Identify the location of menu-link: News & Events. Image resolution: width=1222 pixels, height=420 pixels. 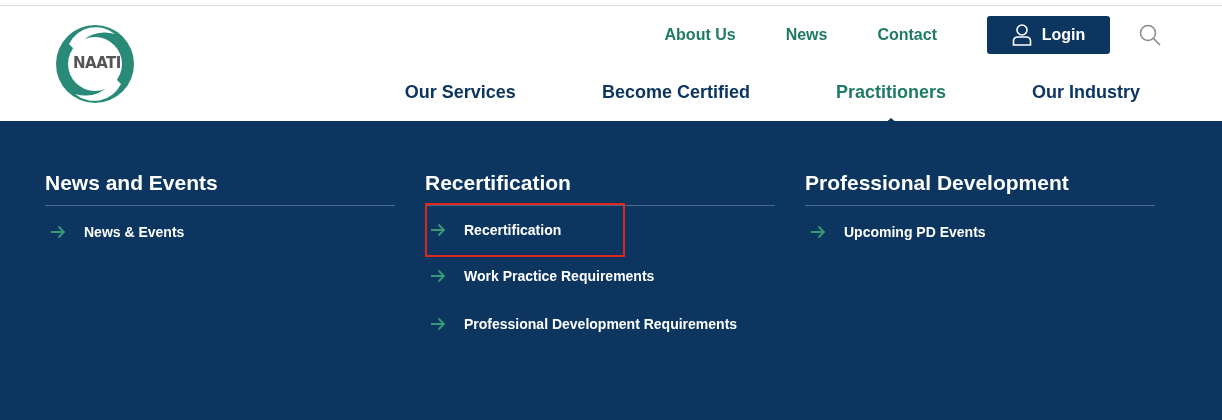
(119, 232).